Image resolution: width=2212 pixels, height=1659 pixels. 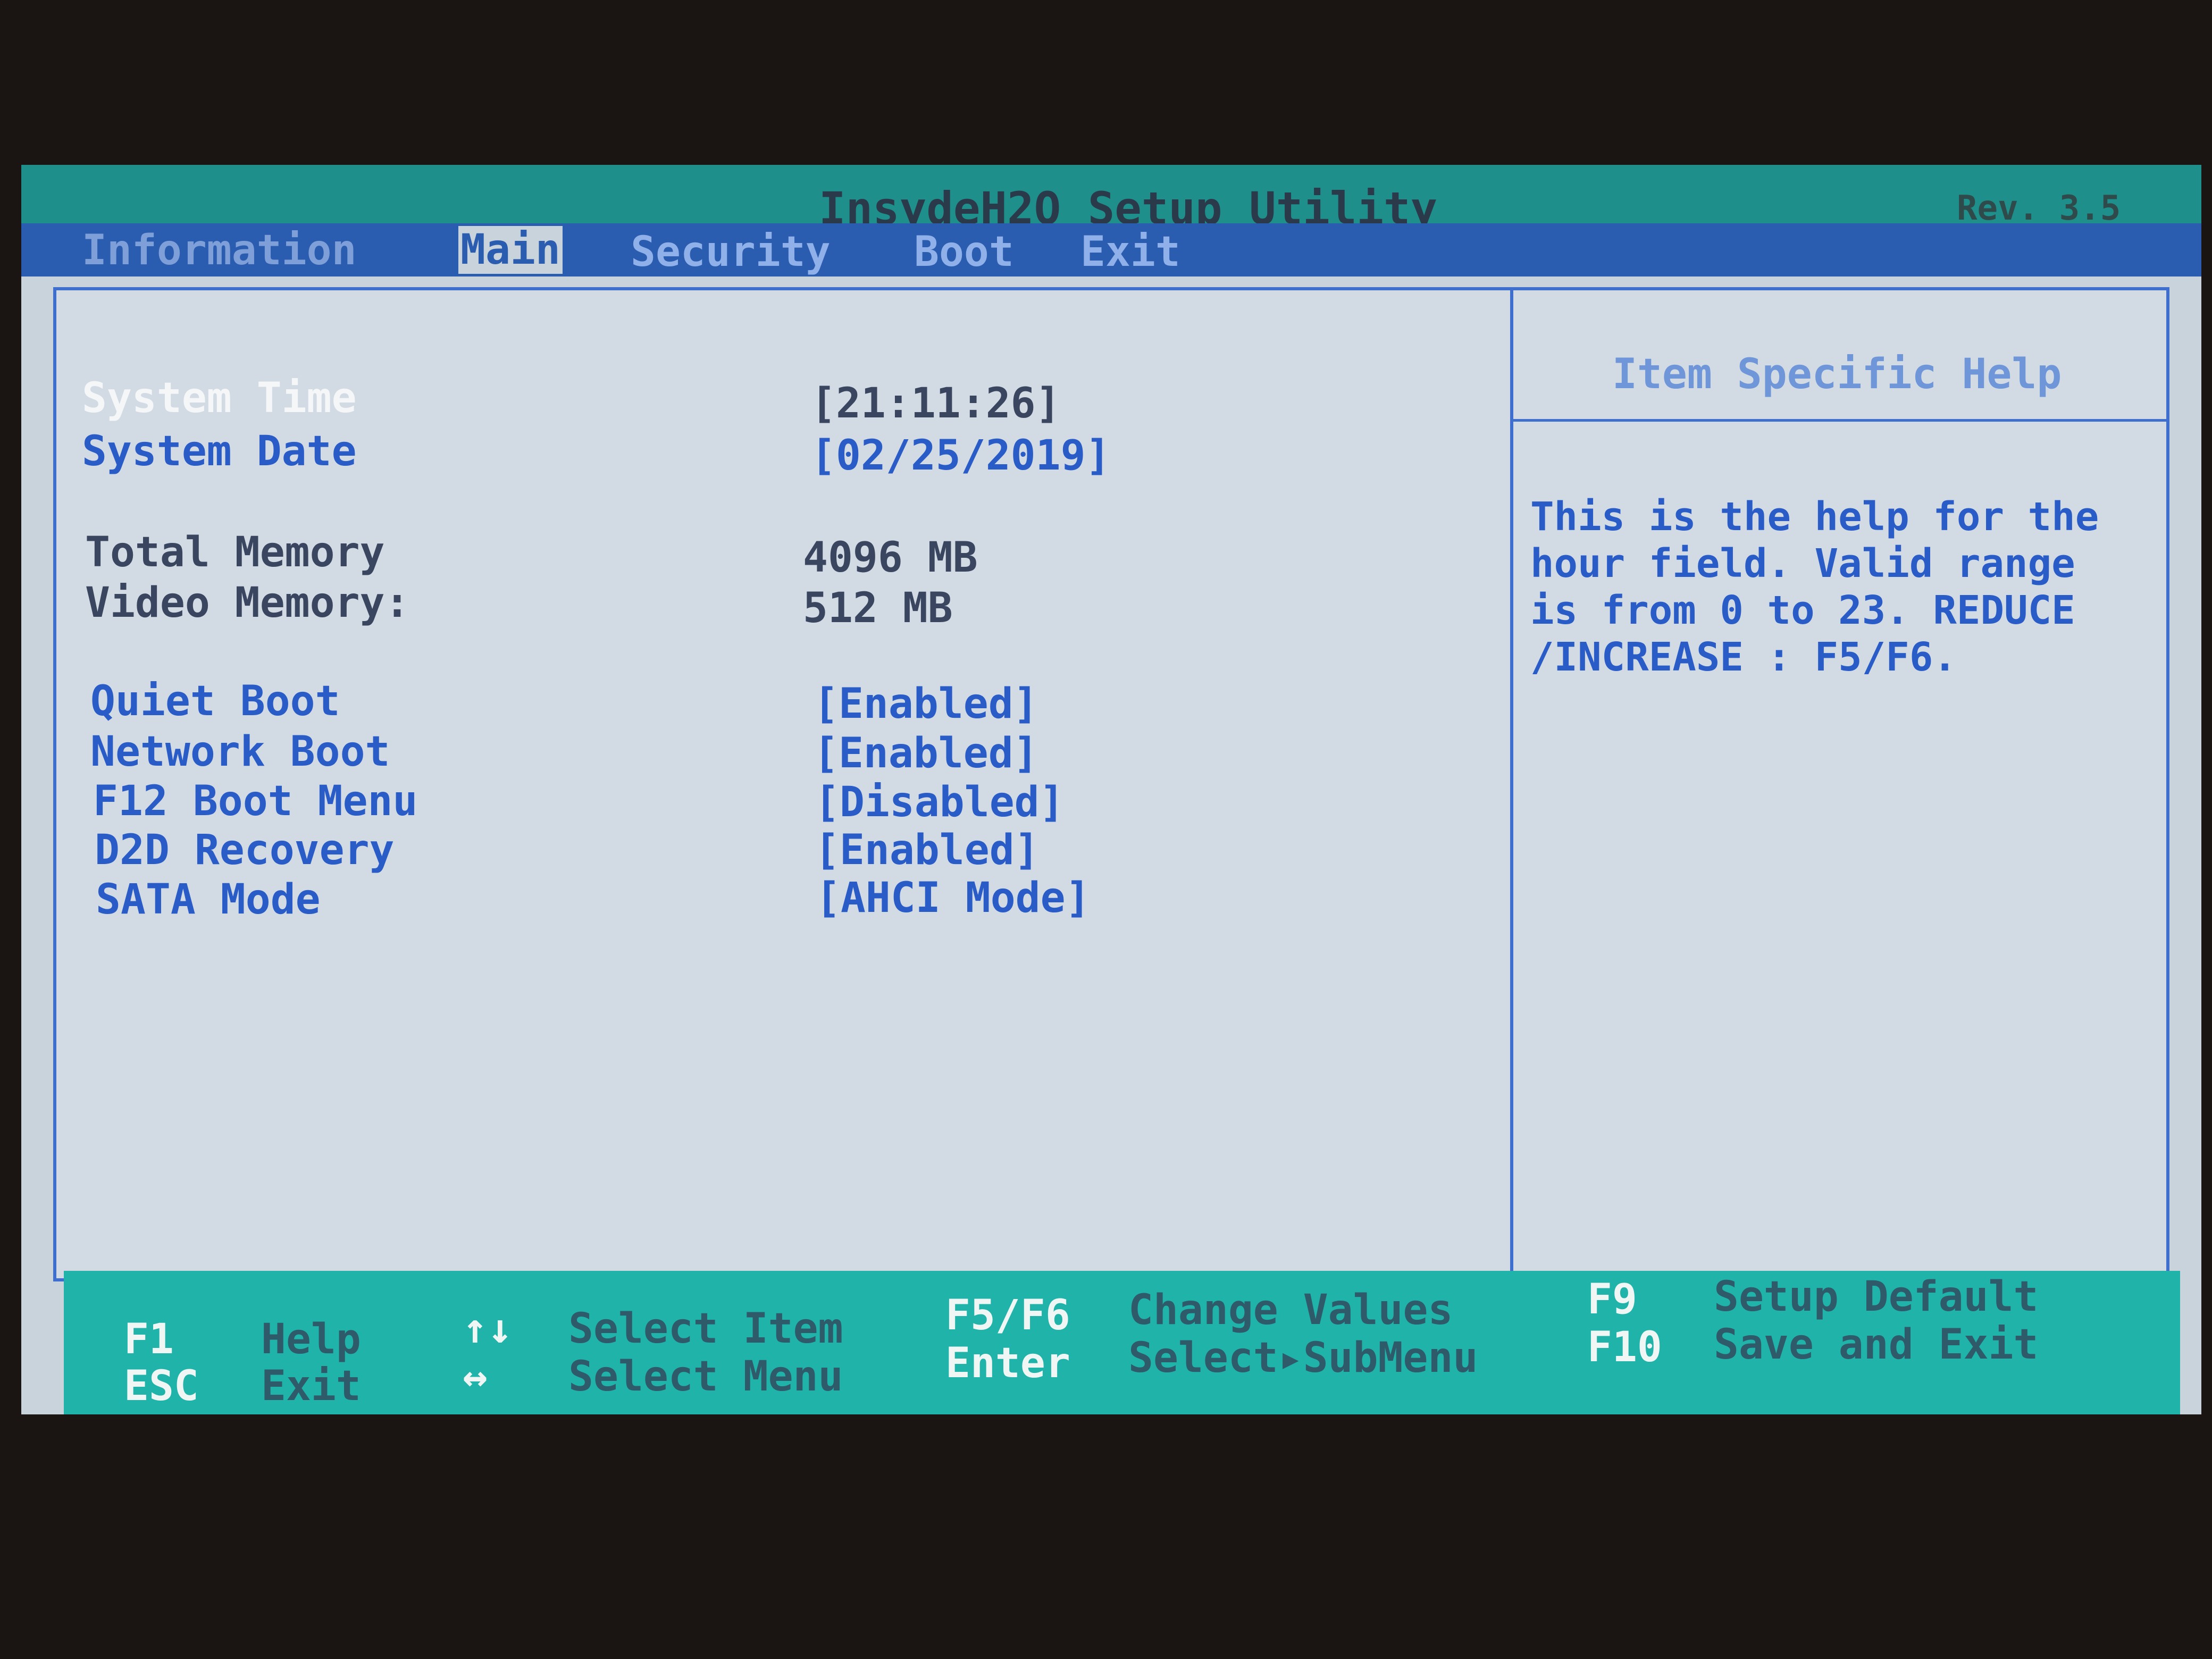 I want to click on d2d-recovery-label: D2D Recovery, so click(x=245, y=850).